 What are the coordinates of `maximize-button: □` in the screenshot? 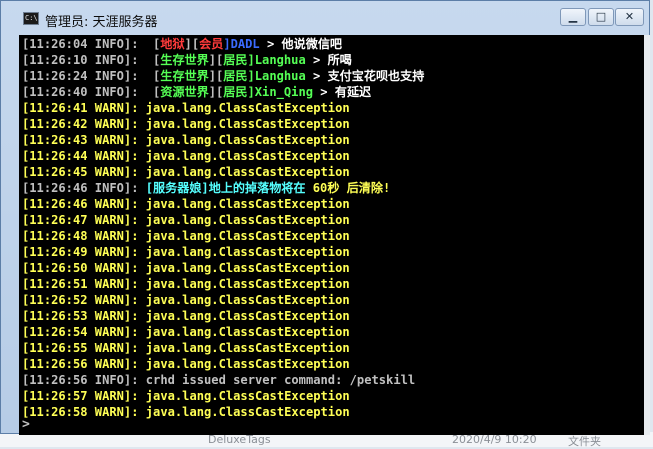 It's located at (601, 17).